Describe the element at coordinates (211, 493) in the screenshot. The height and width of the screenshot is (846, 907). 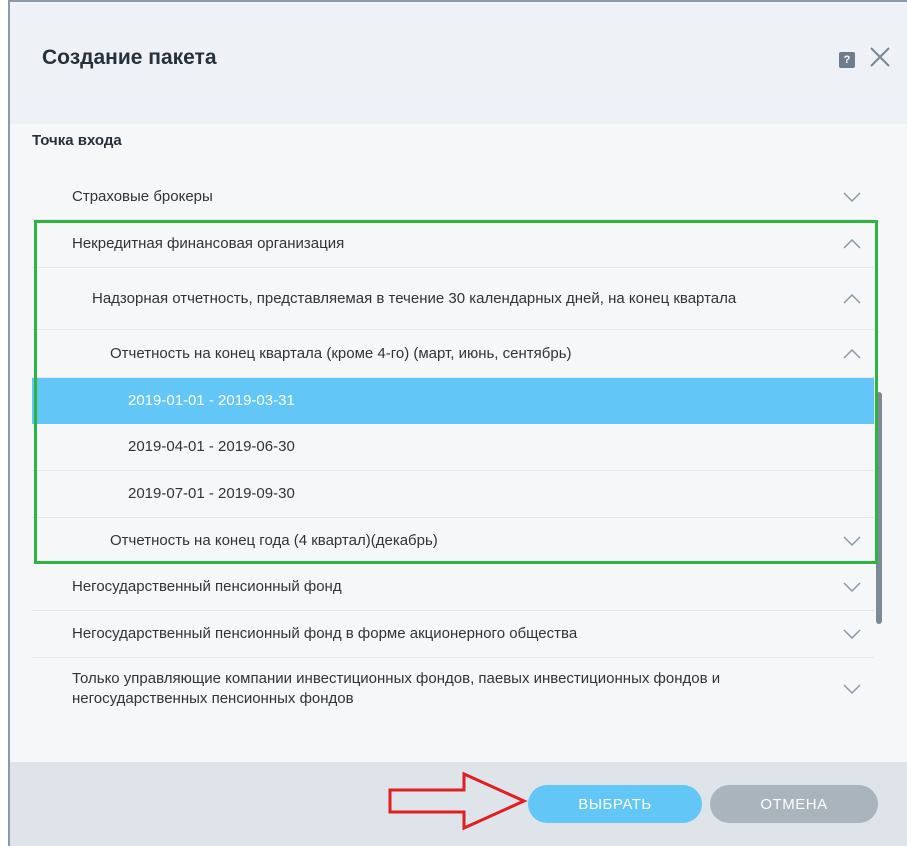
I see `tree-row-label: 2019-07-01 - 2019-09-30` at that location.